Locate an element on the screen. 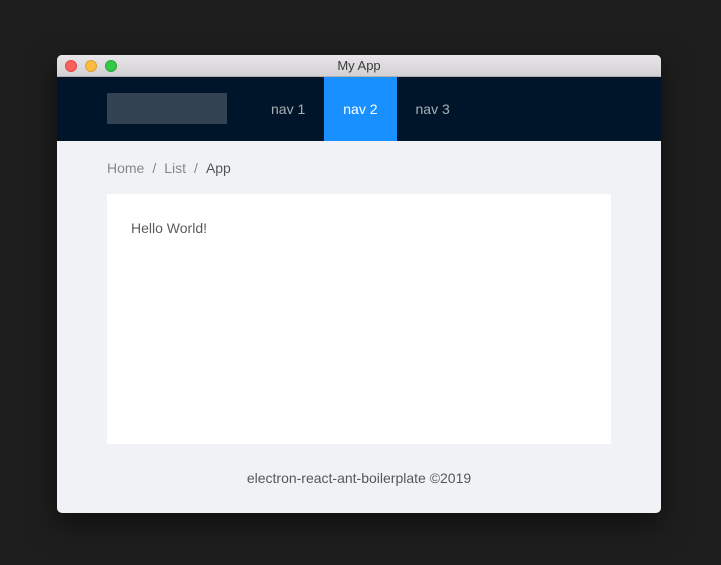 The width and height of the screenshot is (721, 565). window-title: My App is located at coordinates (359, 65).